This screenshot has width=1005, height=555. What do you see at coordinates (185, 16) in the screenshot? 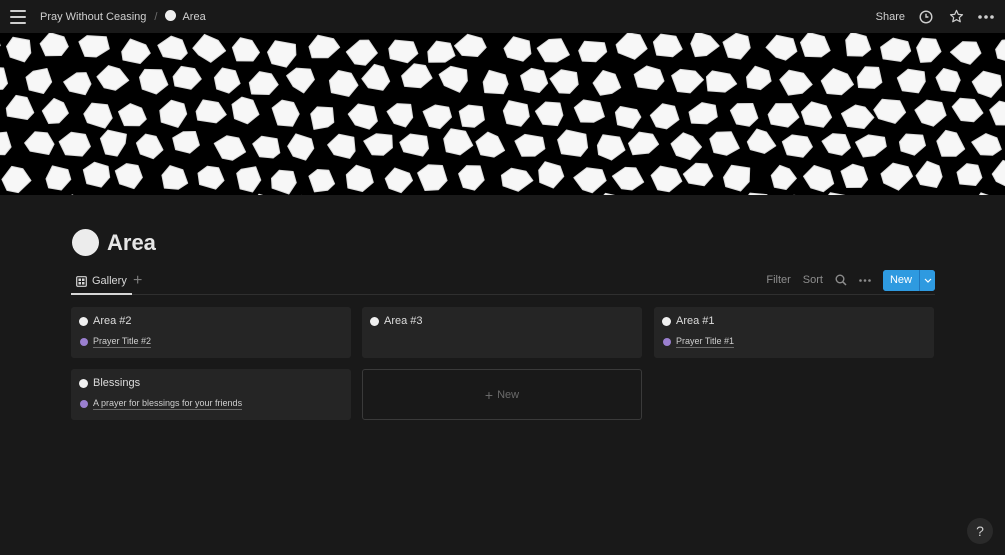
I see `breadcrumb-page: Area` at bounding box center [185, 16].